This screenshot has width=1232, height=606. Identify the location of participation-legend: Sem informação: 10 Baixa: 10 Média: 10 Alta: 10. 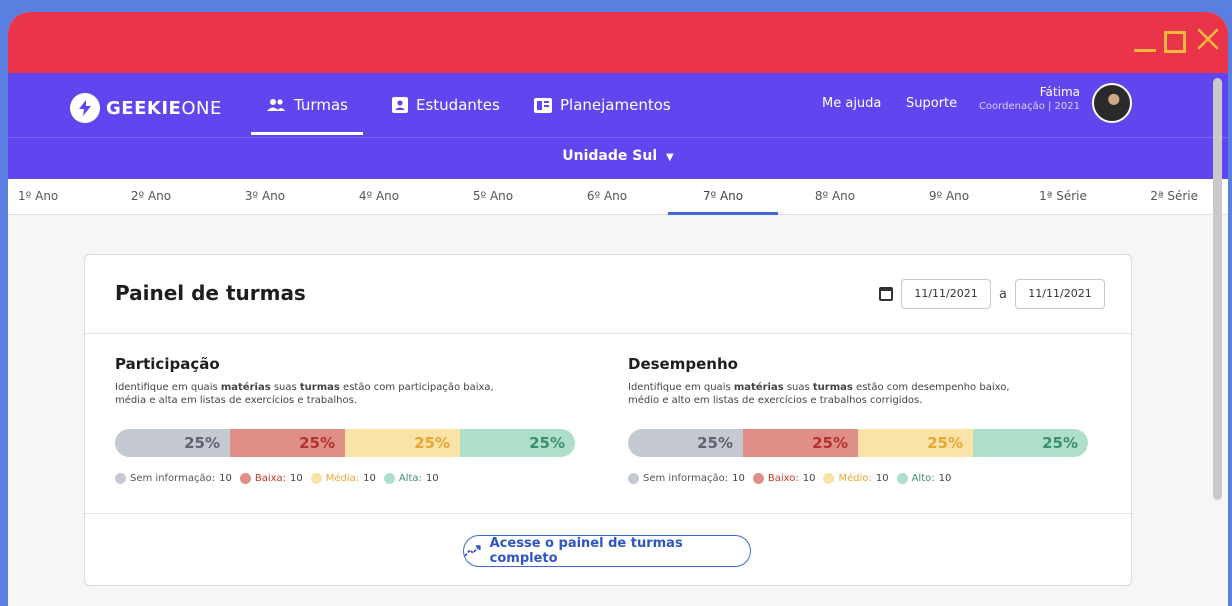
(277, 478).